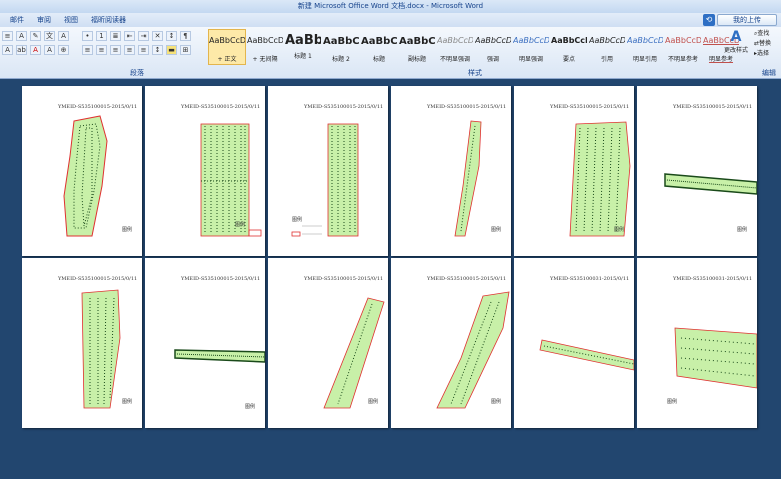  What do you see at coordinates (569, 47) in the screenshot?
I see `style-strong: AaBbCcDd 要点` at bounding box center [569, 47].